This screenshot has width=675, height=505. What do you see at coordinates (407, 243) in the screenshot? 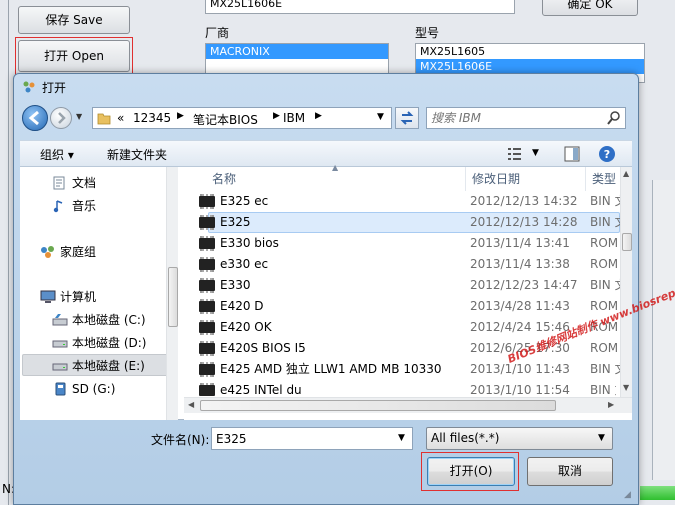
I see `file-row: E330 bios 2013/11/4 13:41 ROM` at bounding box center [407, 243].